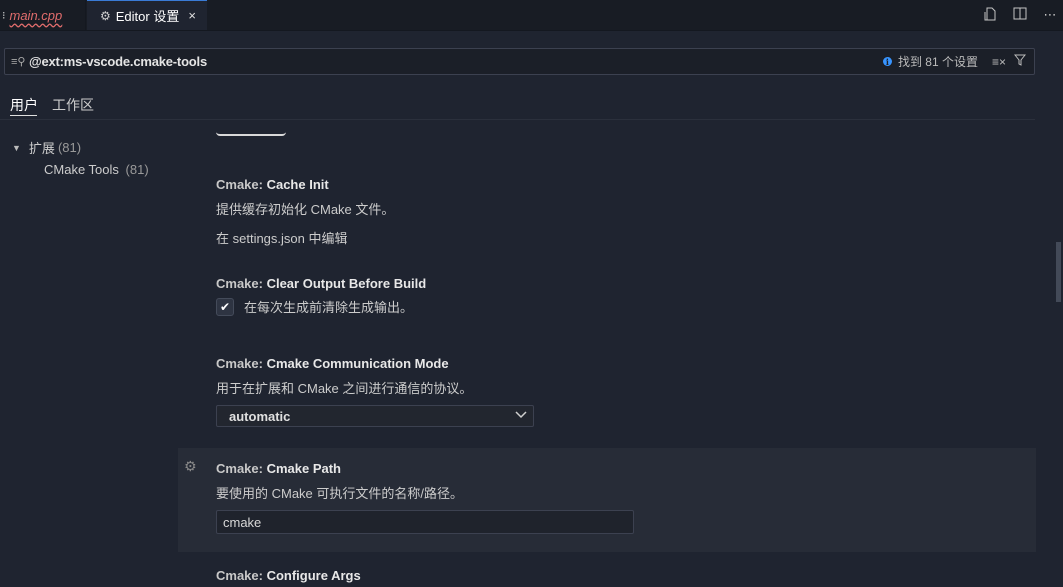  What do you see at coordinates (521, 416) in the screenshot?
I see `chevron-down-icon` at bounding box center [521, 416].